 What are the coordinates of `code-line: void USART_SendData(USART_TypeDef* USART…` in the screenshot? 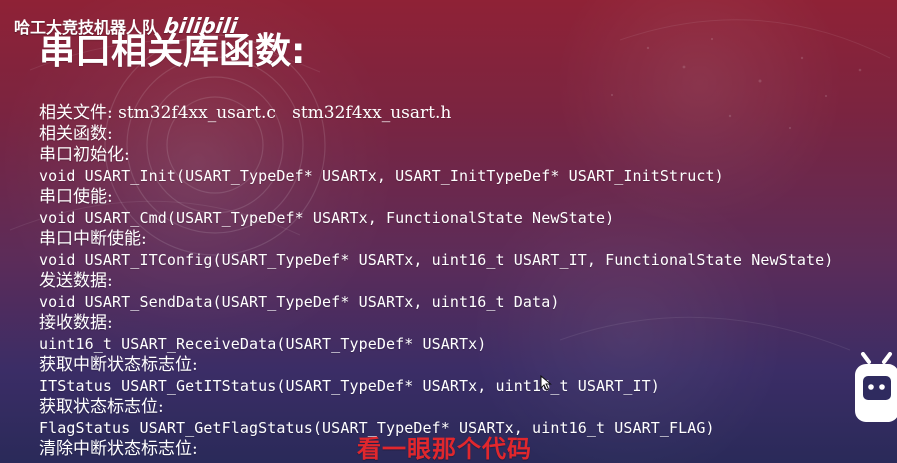 It's located at (299, 302).